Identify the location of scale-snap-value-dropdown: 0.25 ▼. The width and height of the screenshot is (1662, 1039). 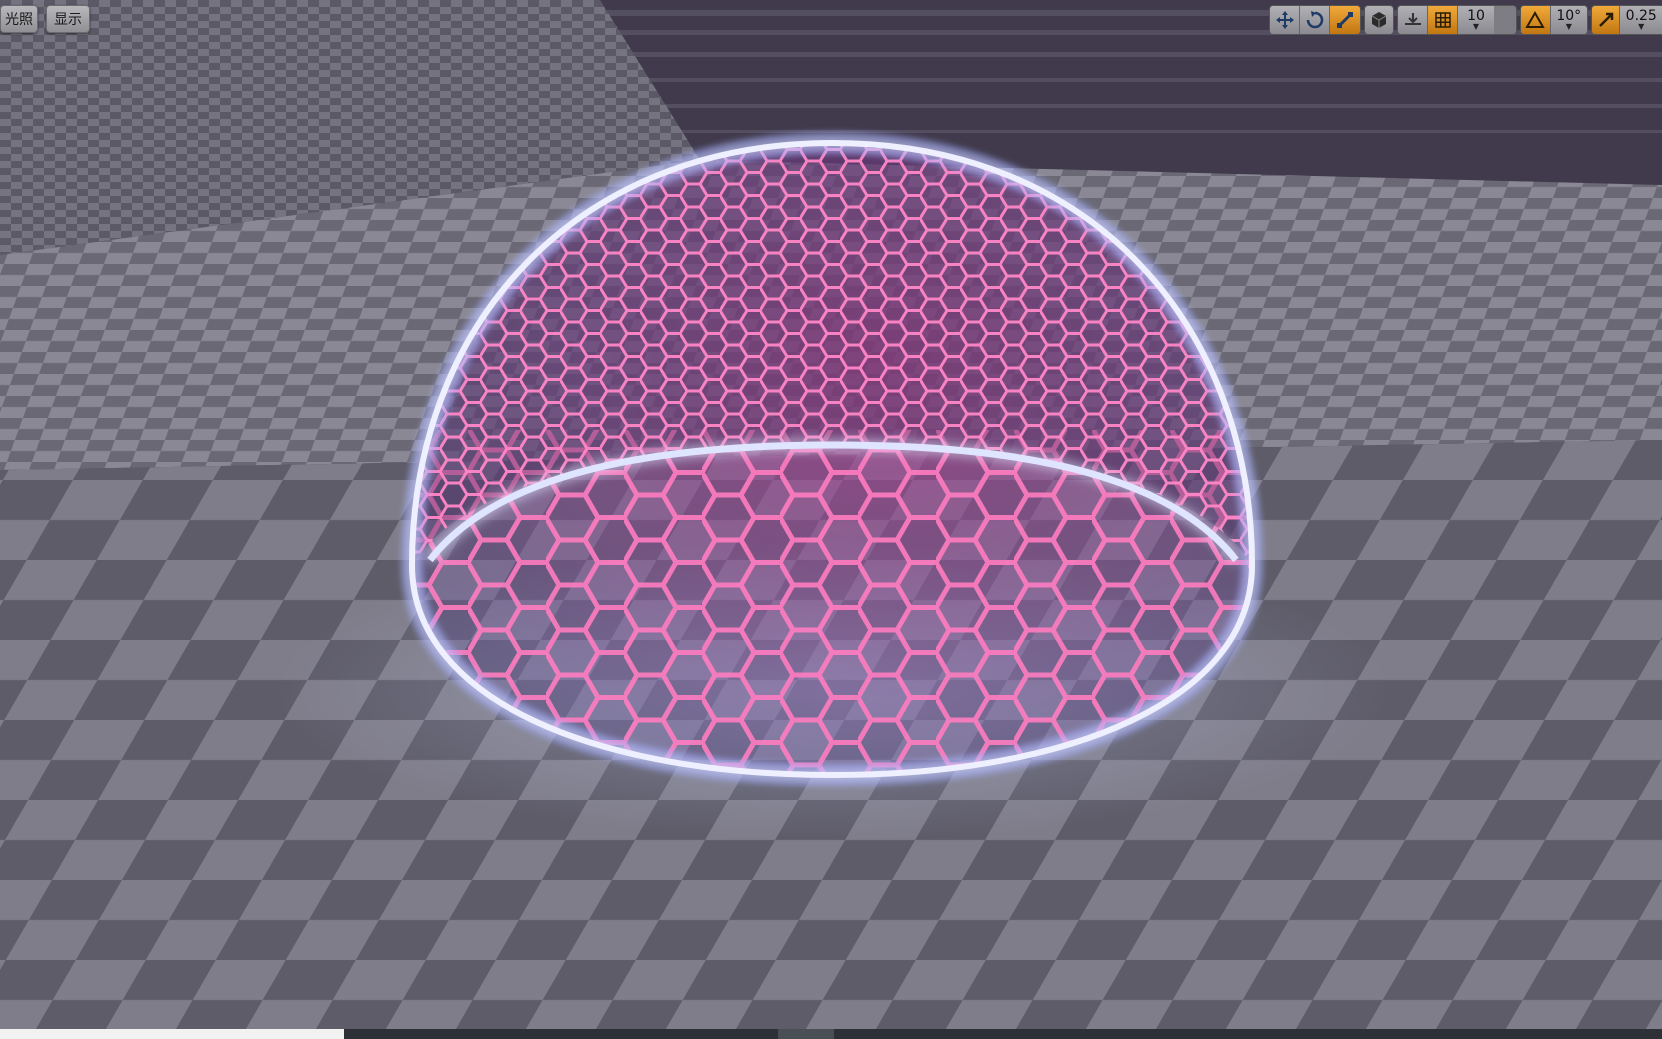
(1641, 20).